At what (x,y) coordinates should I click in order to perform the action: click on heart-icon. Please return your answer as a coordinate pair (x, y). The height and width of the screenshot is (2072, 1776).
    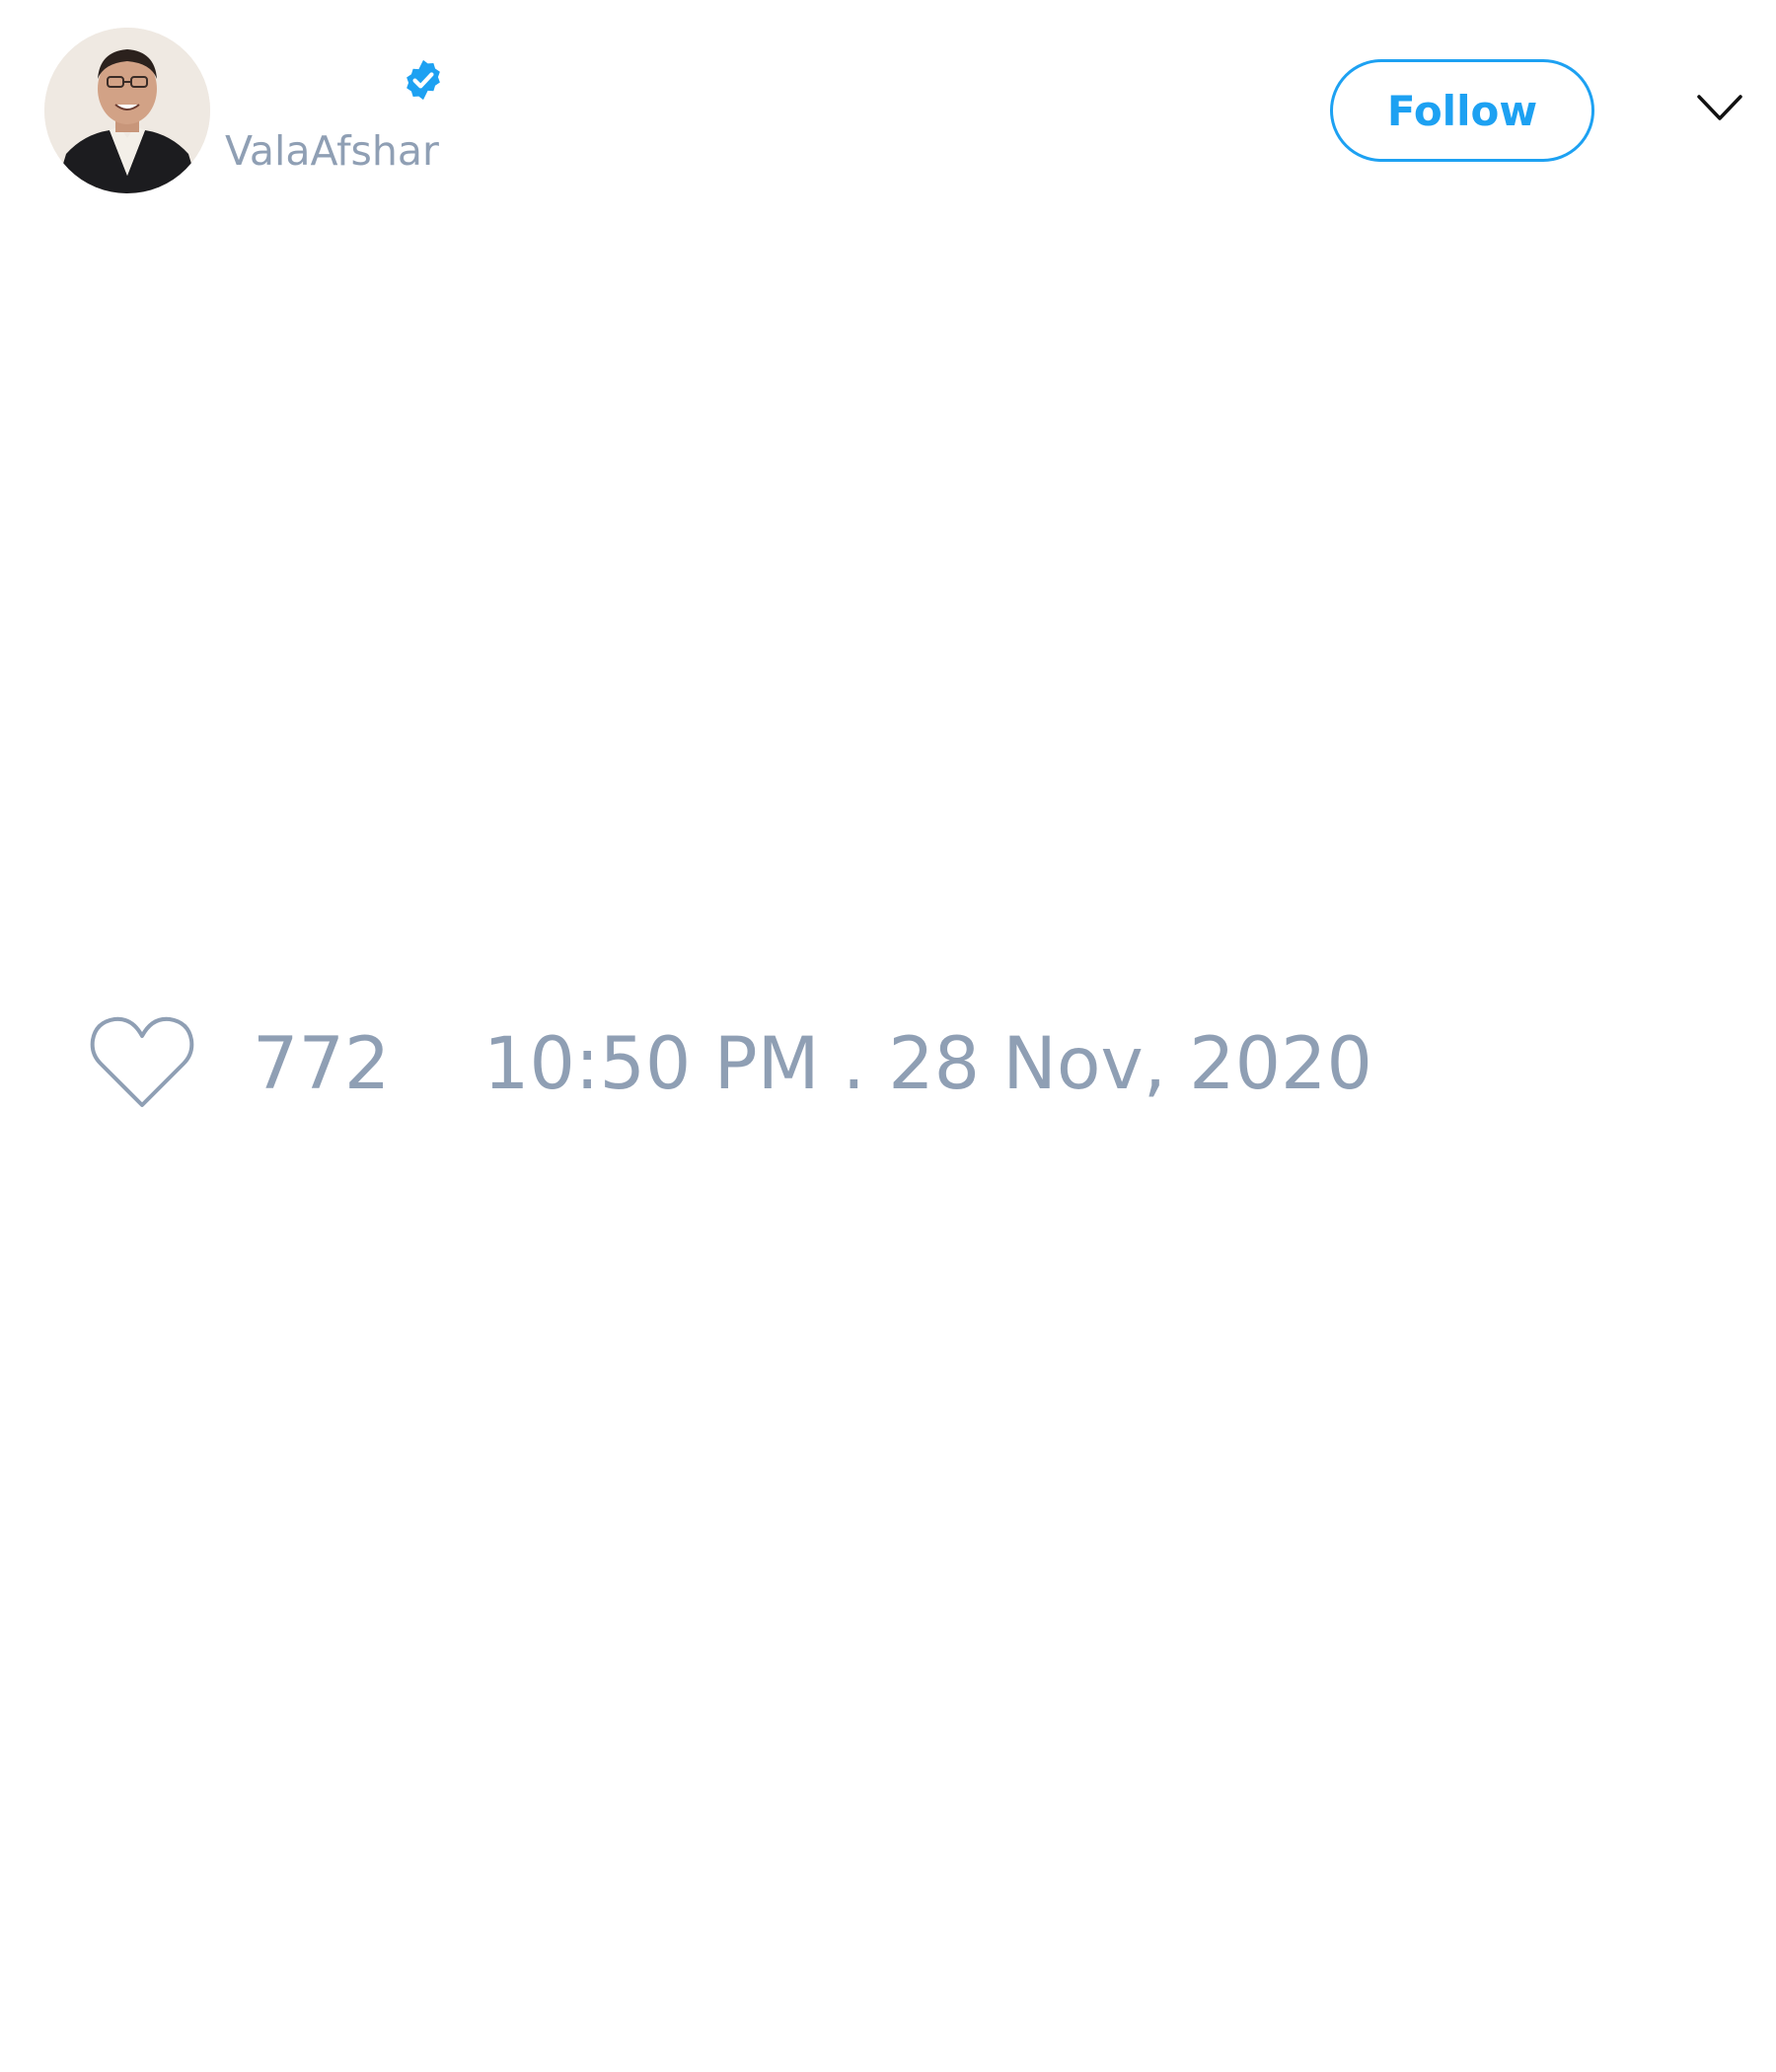
    Looking at the image, I should click on (142, 1062).